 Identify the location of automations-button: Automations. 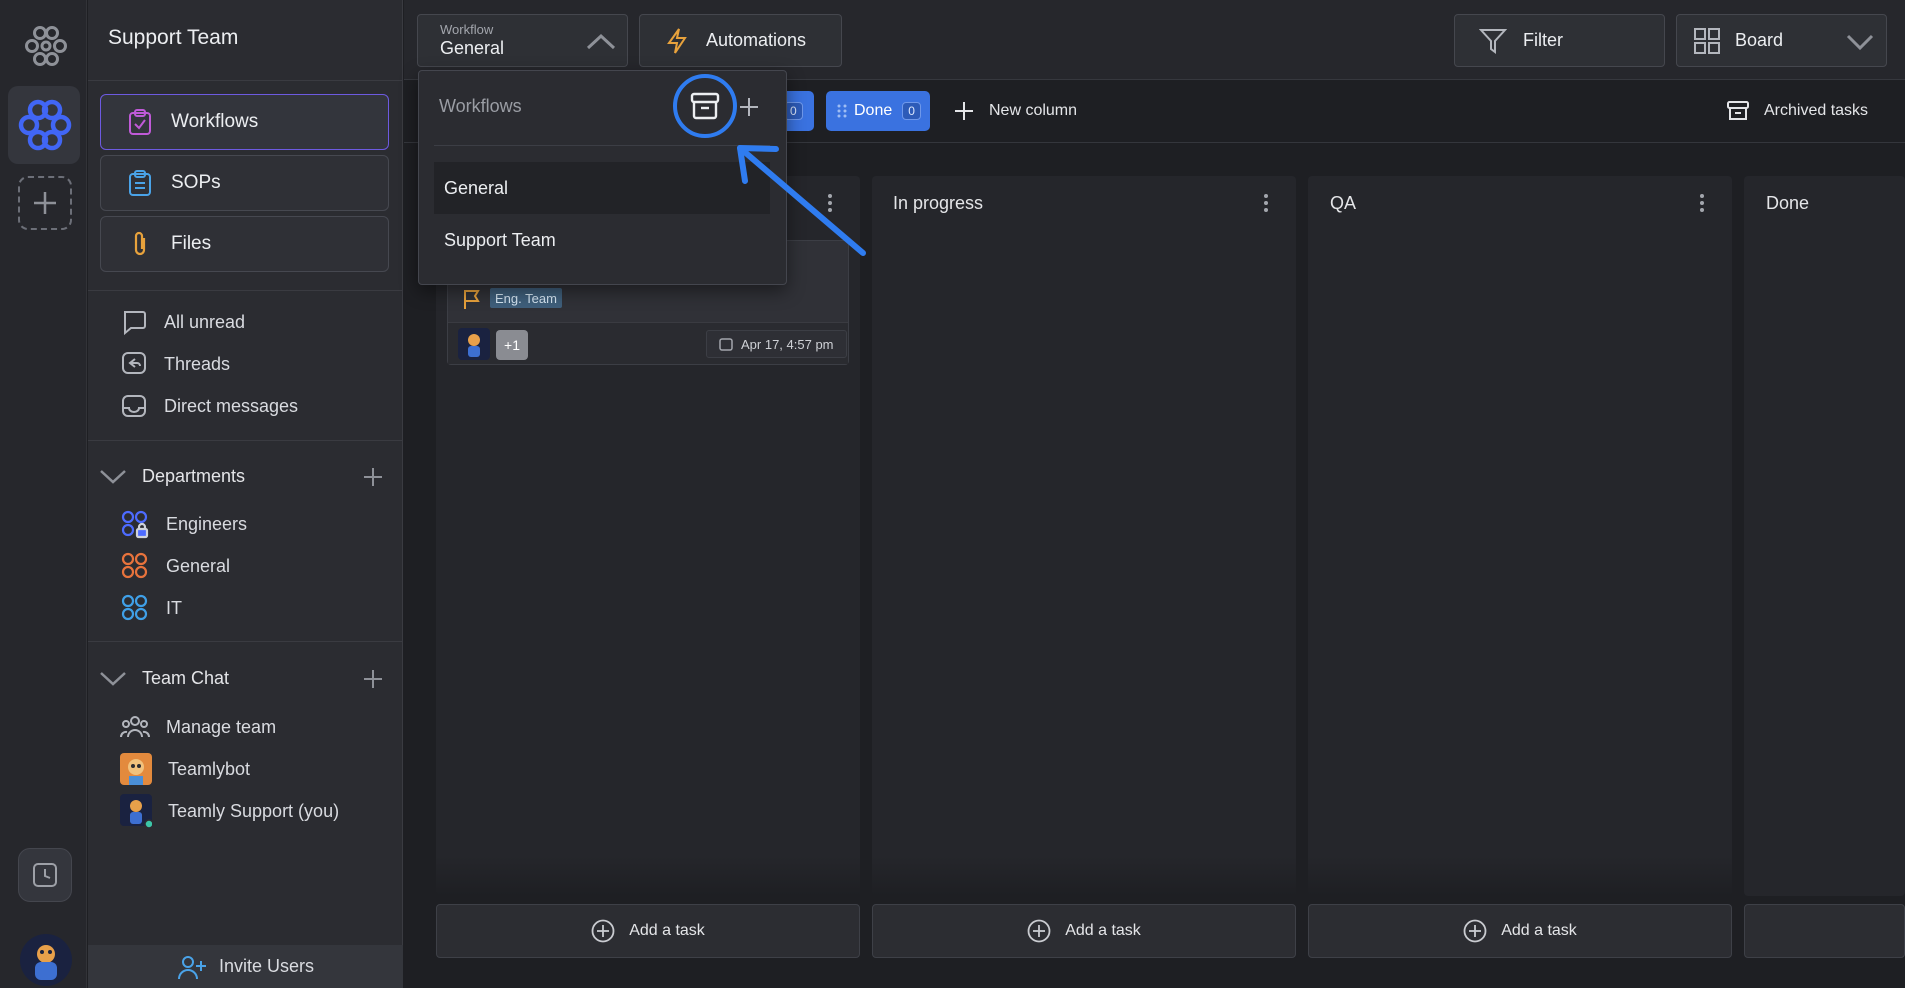
(740, 40).